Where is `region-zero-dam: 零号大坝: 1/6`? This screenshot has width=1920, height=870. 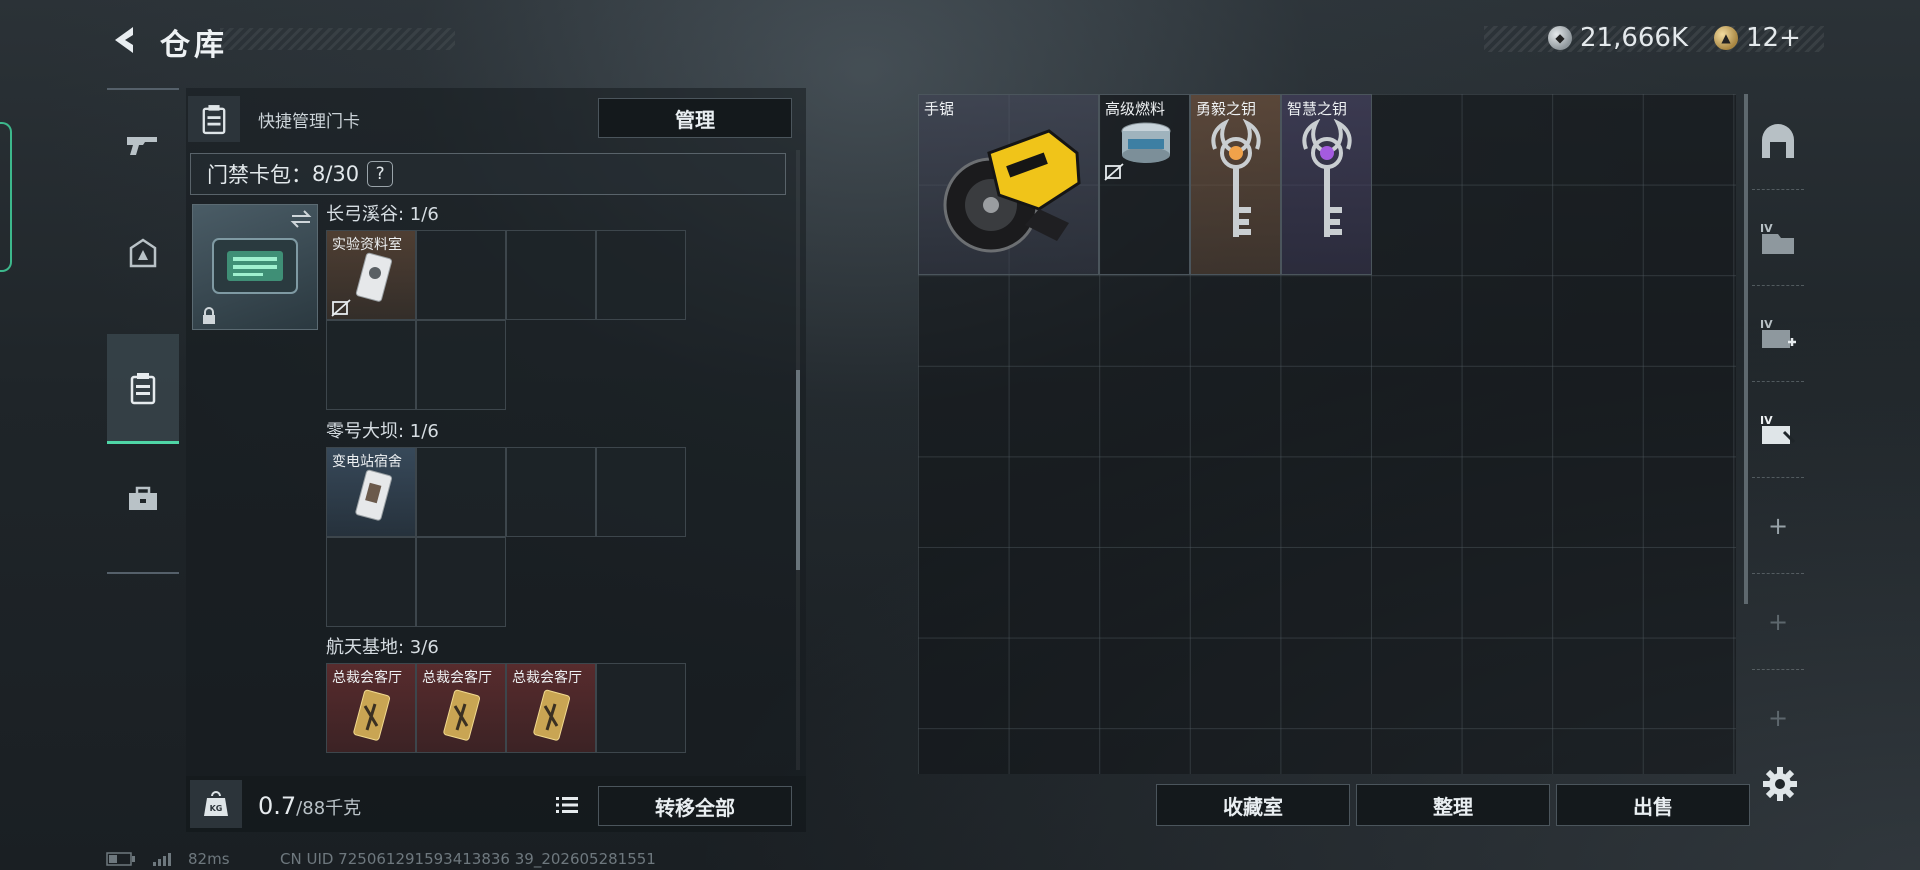 region-zero-dam: 零号大坝: 1/6 is located at coordinates (382, 431).